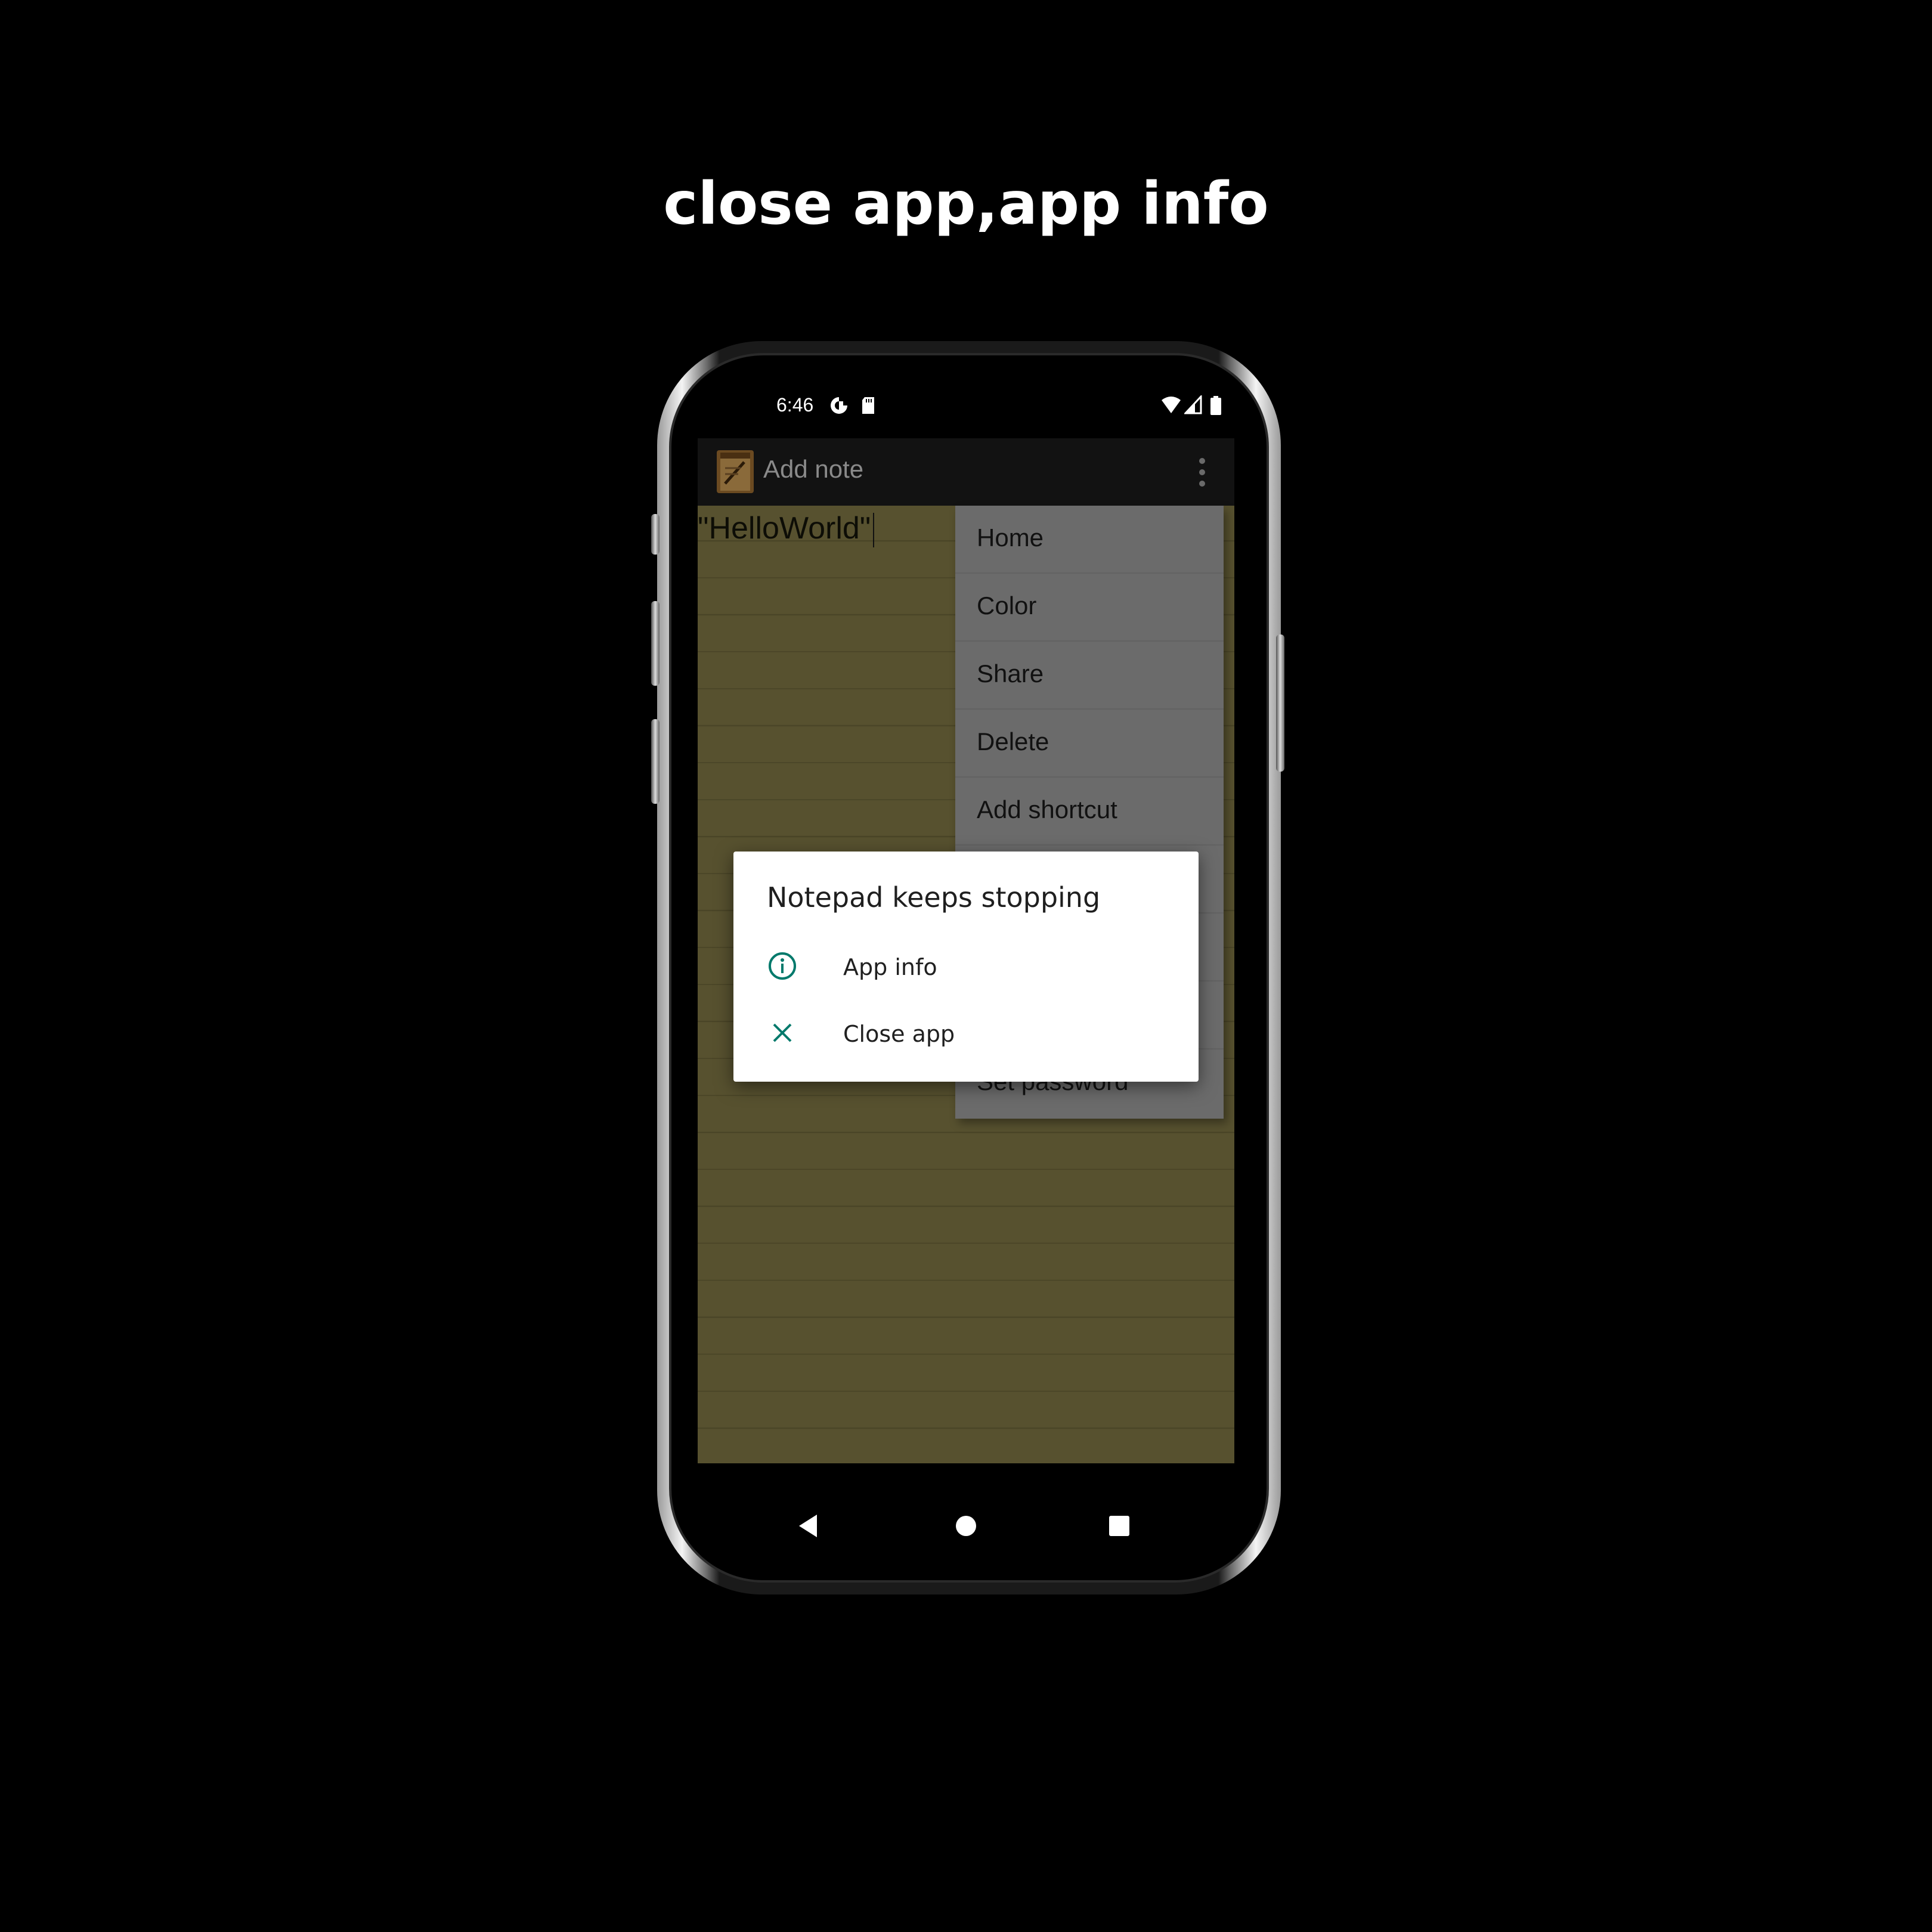 Image resolution: width=1932 pixels, height=1932 pixels. I want to click on wifi-icon, so click(1171, 405).